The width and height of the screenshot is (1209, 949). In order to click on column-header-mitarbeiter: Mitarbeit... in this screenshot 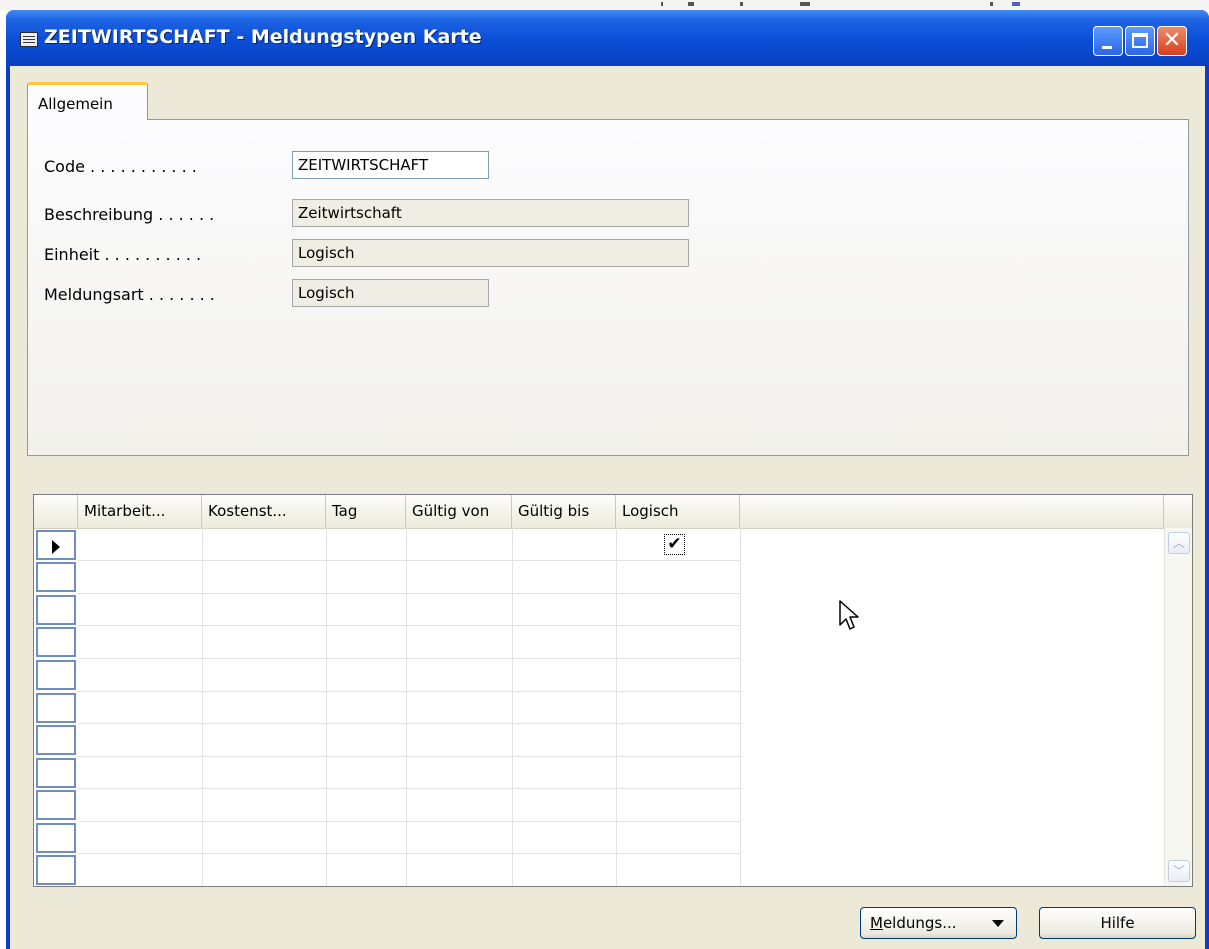, I will do `click(140, 511)`.